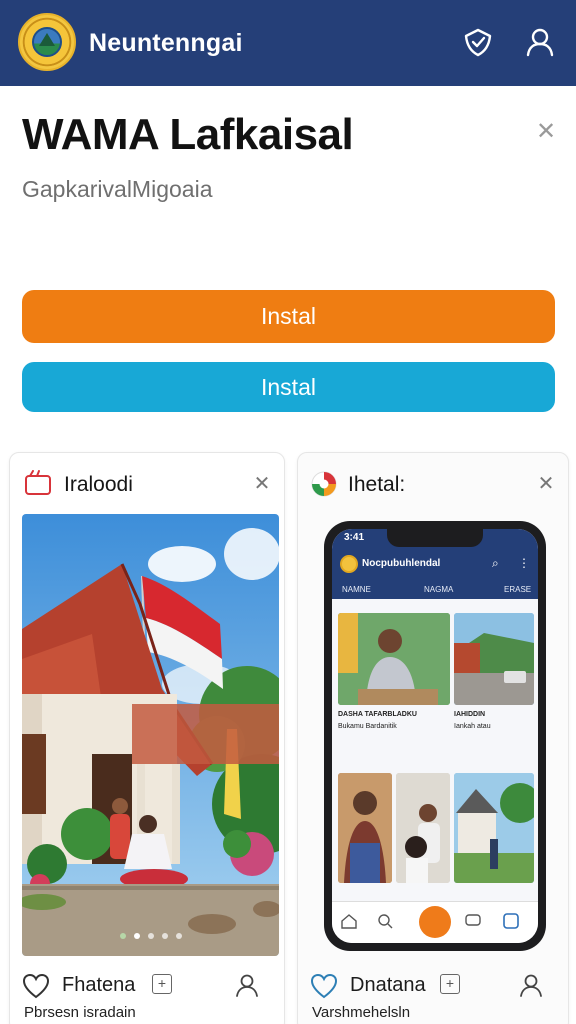  What do you see at coordinates (356, 589) in the screenshot?
I see `phone-tab: NAMNE` at bounding box center [356, 589].